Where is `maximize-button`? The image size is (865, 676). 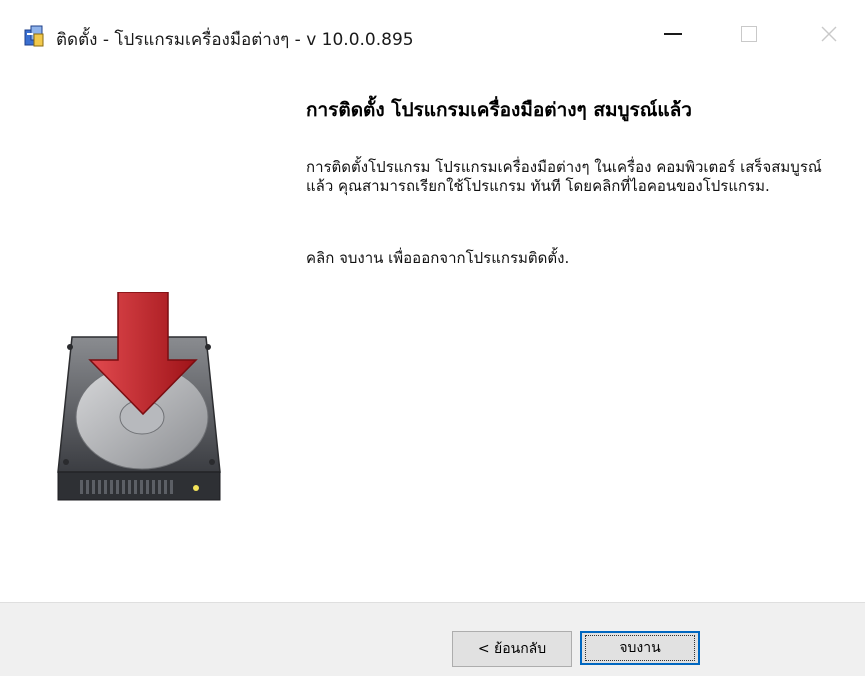 maximize-button is located at coordinates (749, 34).